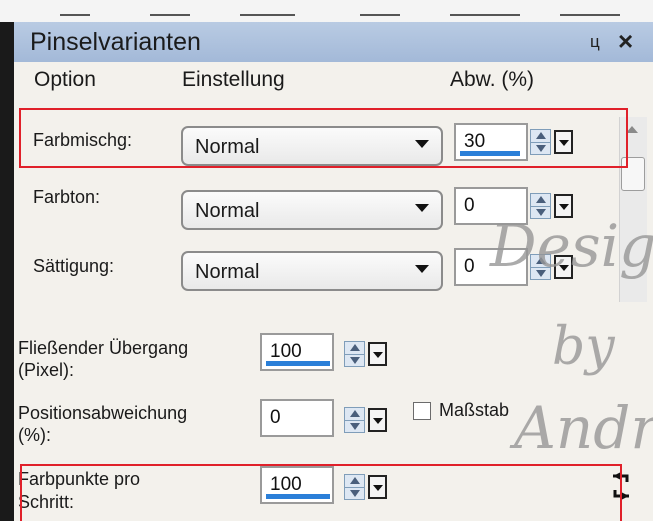 The image size is (653, 521). Describe the element at coordinates (286, 351) in the screenshot. I see `fliessender-uebergang-value: 100` at that location.